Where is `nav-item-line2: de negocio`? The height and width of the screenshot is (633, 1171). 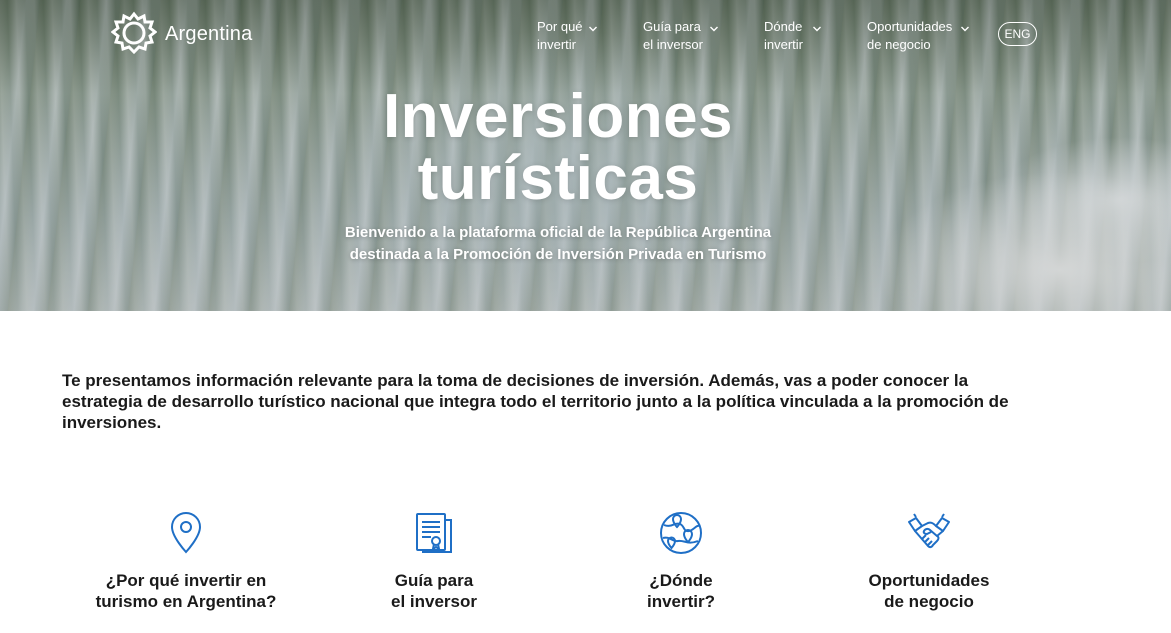
nav-item-line2: de negocio is located at coordinates (899, 44).